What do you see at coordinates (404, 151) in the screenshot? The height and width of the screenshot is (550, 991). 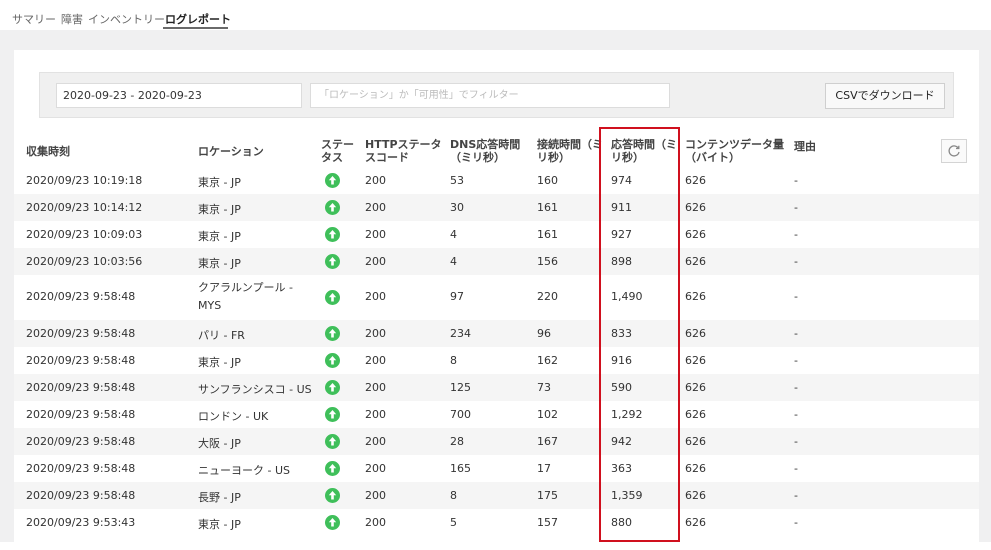 I see `header-http: HTTPステータスコード` at bounding box center [404, 151].